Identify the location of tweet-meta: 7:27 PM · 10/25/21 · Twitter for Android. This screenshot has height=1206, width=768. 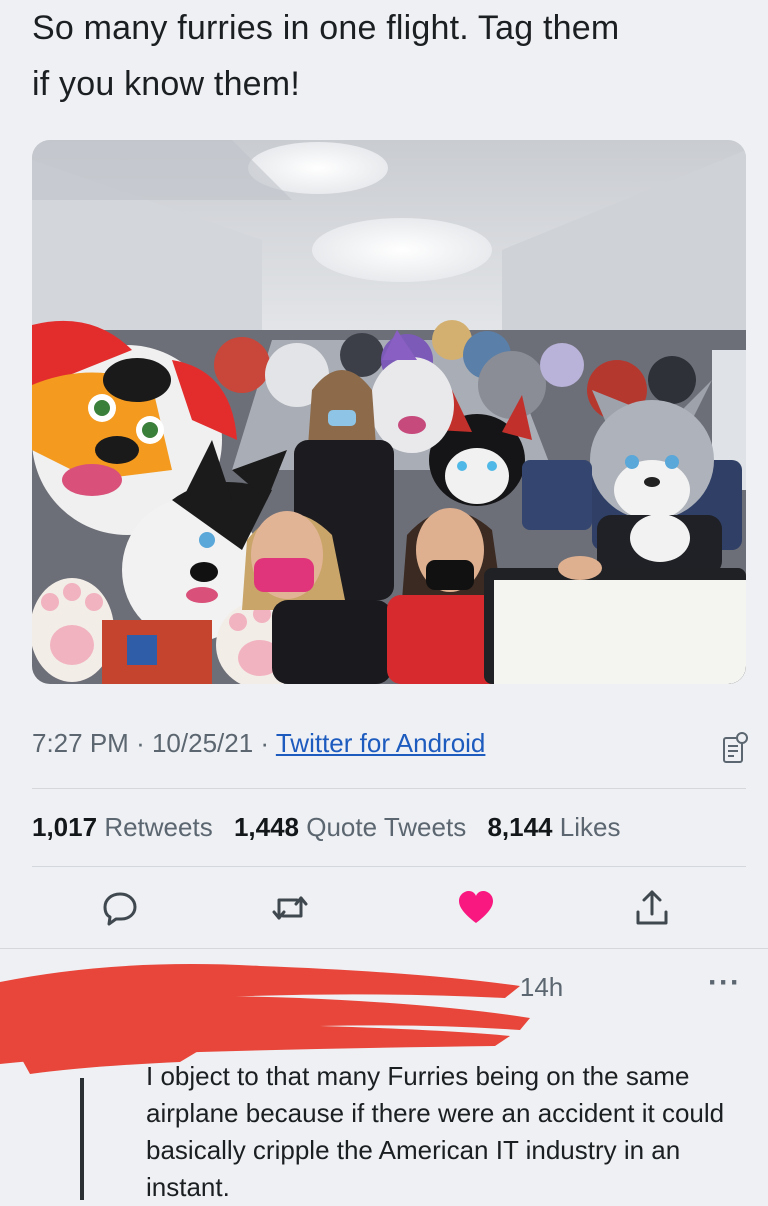
(258, 743).